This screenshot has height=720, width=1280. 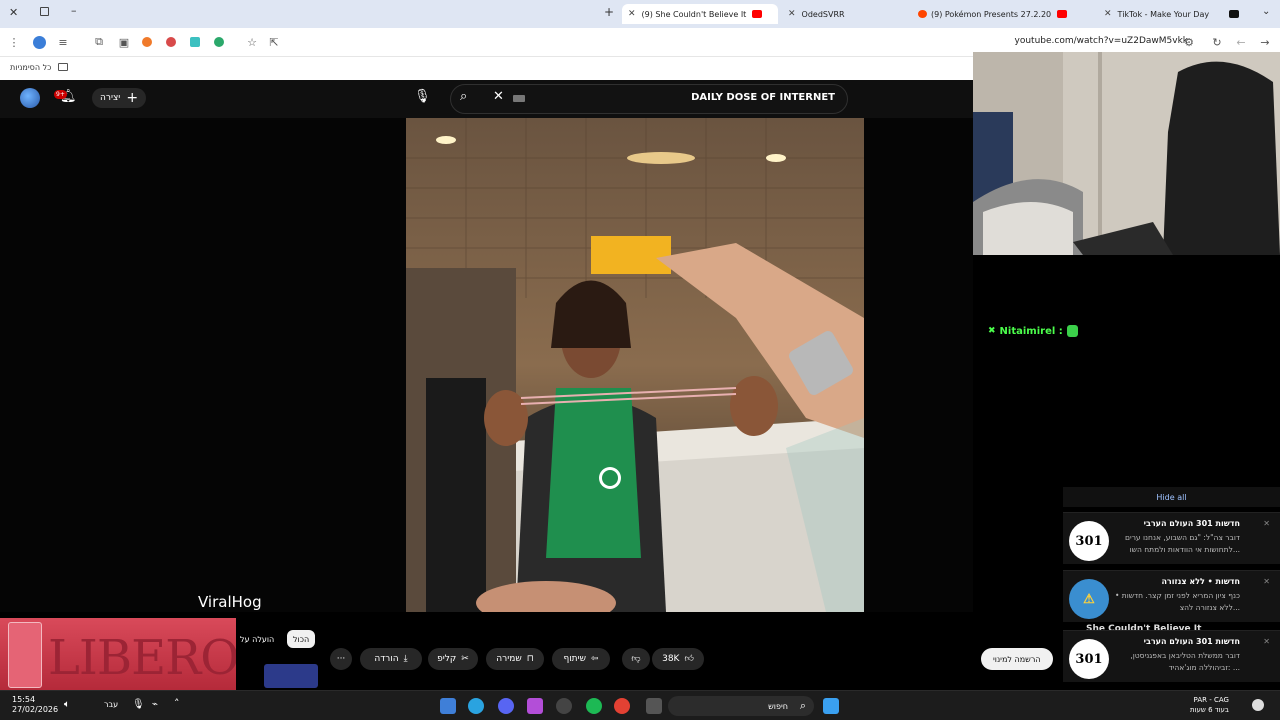 I want to click on chrome-icon, so click(x=622, y=706).